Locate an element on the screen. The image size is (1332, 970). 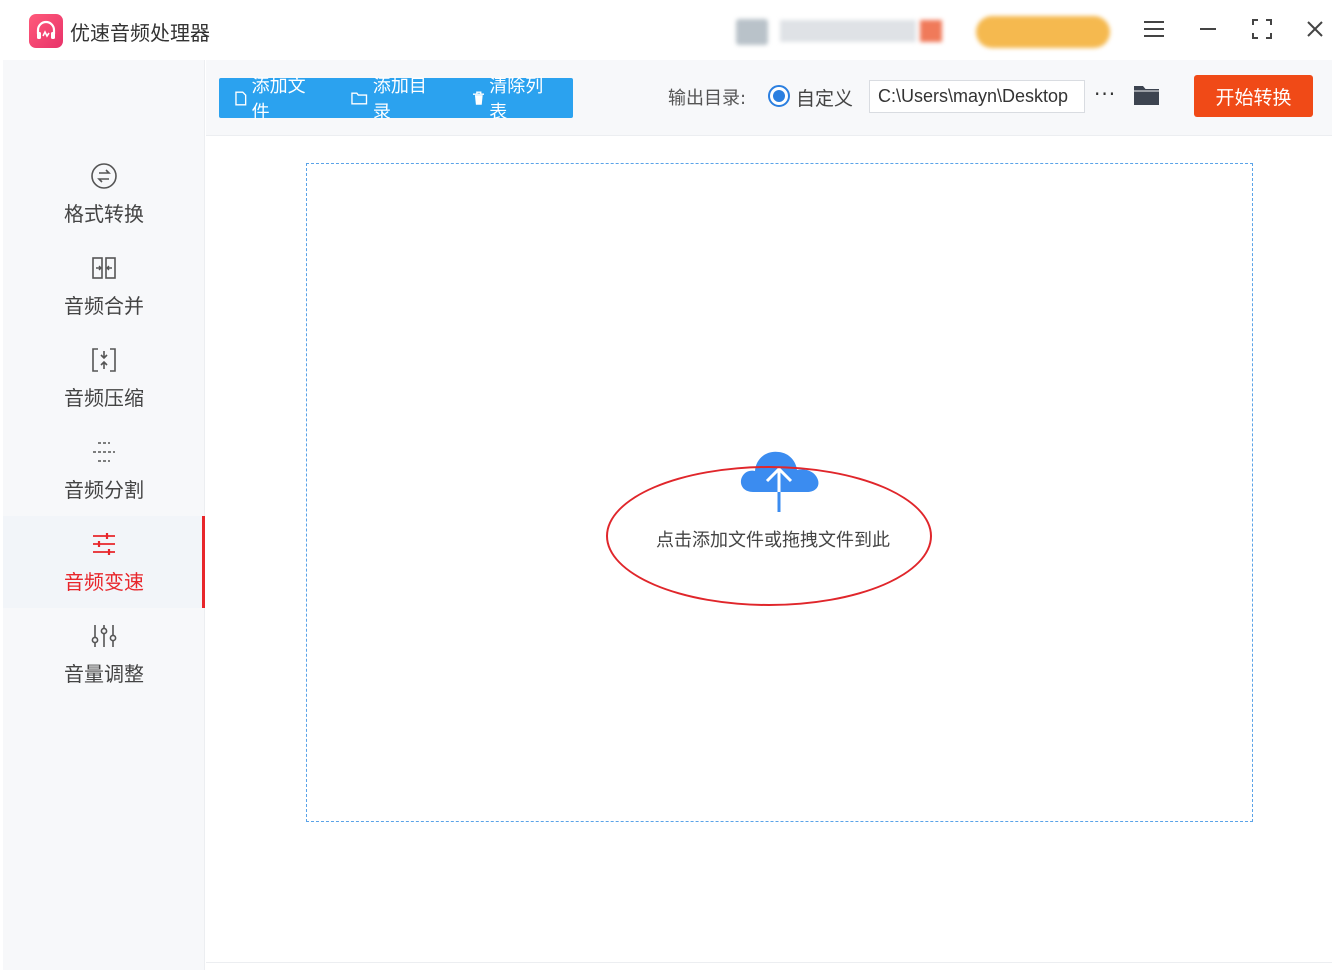
file-button-group: 添加文件 添加目录 清除列表 is located at coordinates (396, 99).